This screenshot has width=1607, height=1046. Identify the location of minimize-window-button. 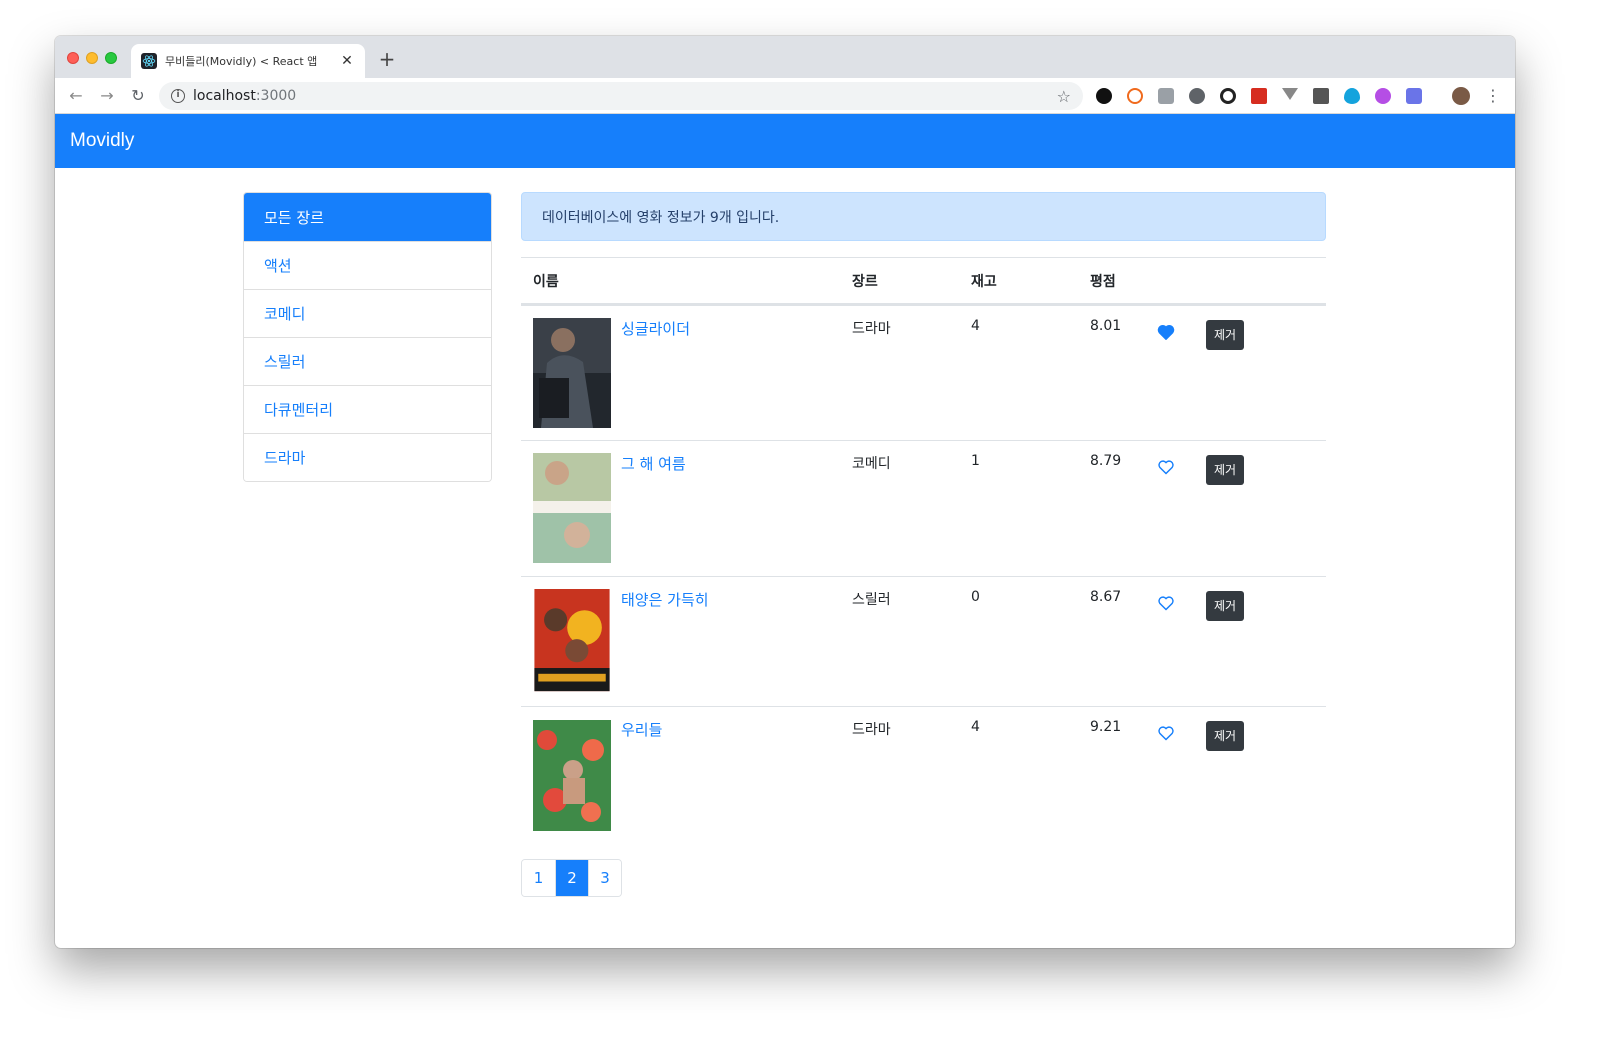
(92, 58).